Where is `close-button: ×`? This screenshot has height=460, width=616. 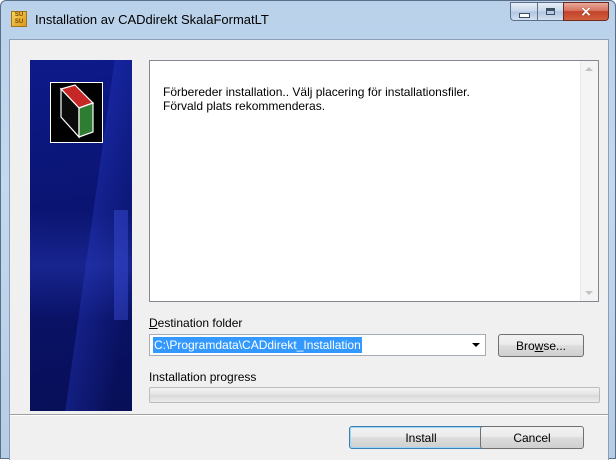 close-button: × is located at coordinates (586, 11).